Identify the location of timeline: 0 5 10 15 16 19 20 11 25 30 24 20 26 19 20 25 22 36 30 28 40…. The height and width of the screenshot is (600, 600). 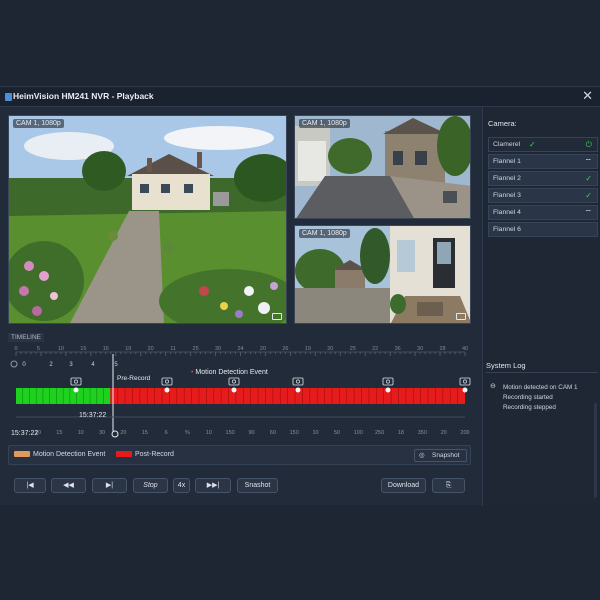
(239, 391).